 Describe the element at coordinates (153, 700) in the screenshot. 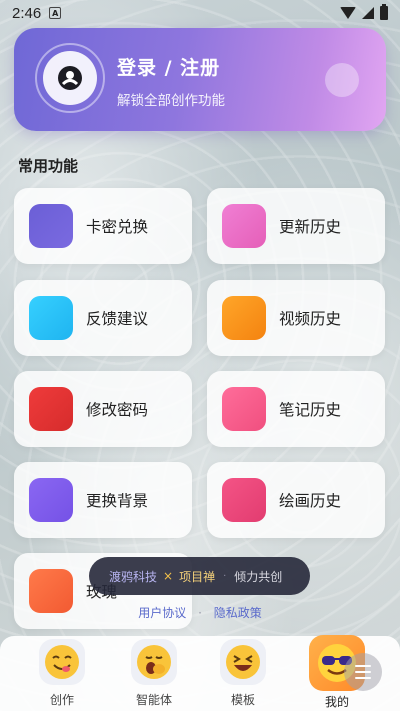

I see `nav-label: 智能体` at that location.